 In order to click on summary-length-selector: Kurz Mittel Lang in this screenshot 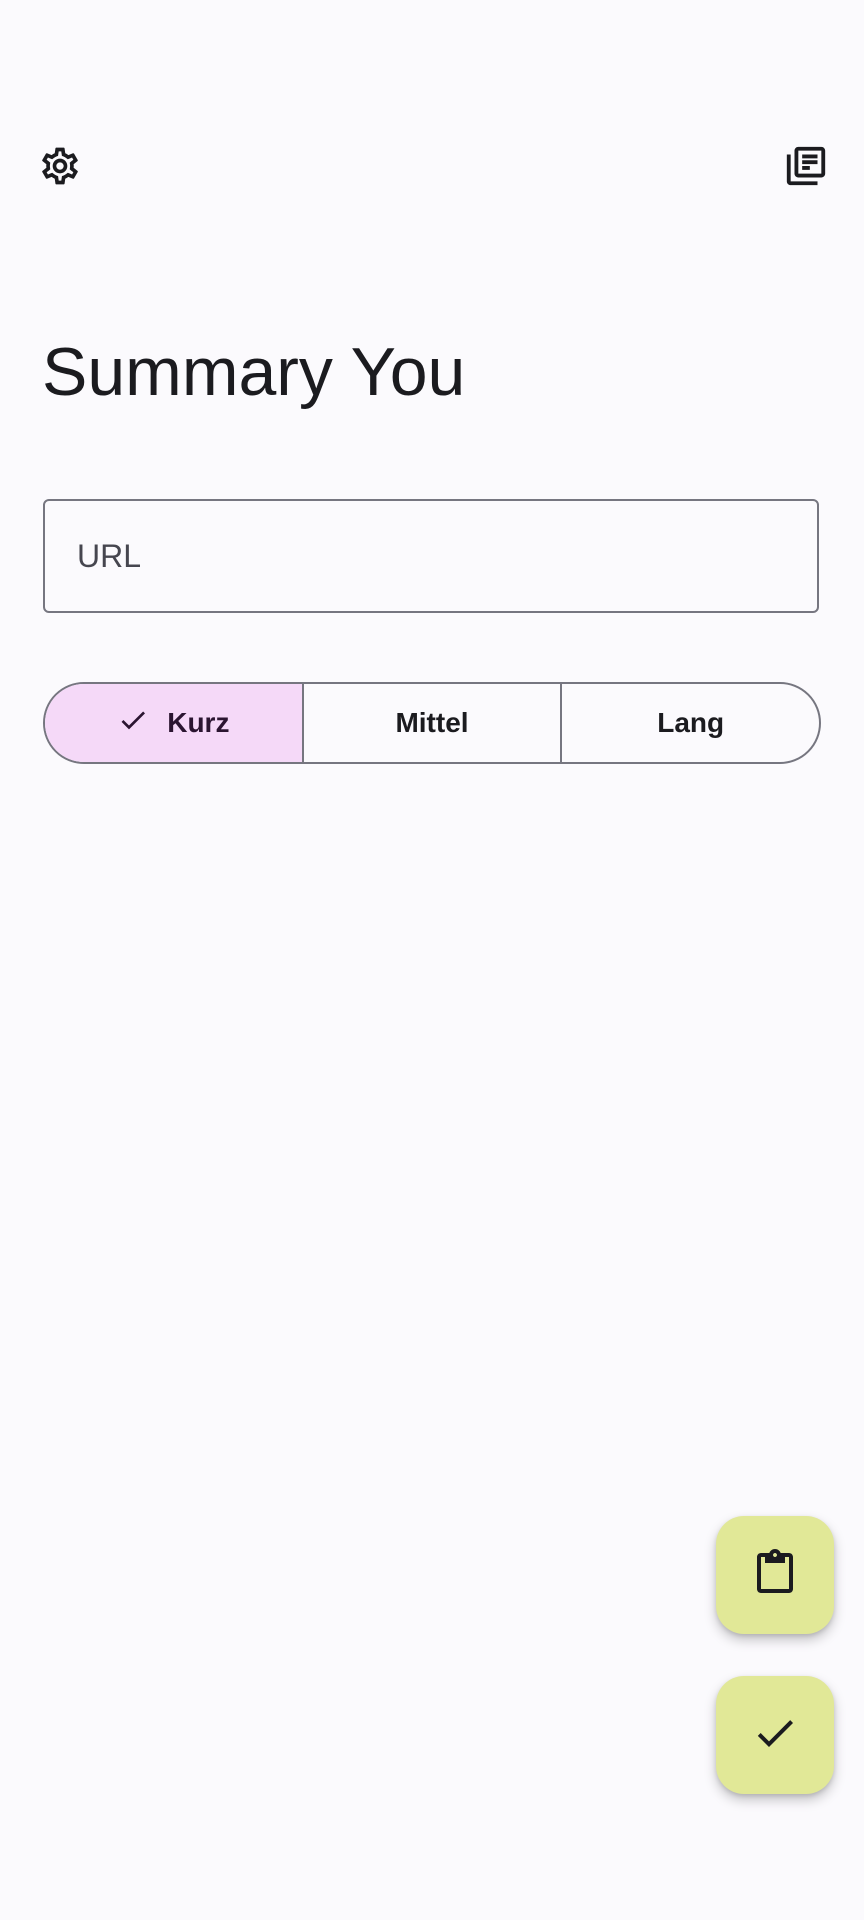, I will do `click(432, 723)`.